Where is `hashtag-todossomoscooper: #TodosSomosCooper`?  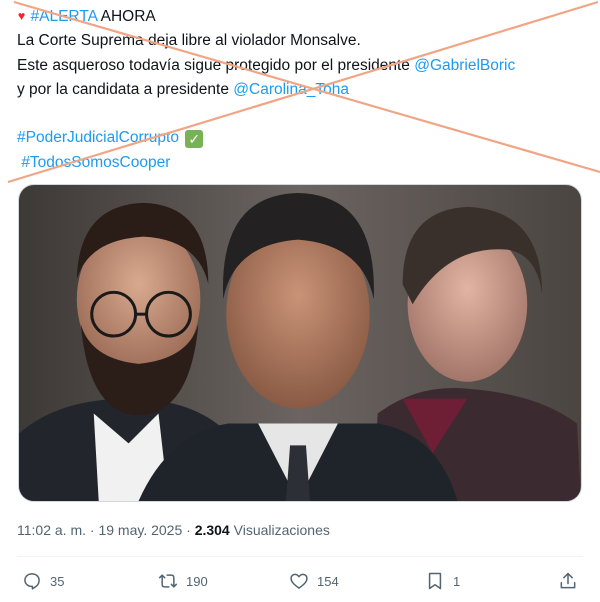 hashtag-todossomoscooper: #TodosSomosCooper is located at coordinates (95, 162).